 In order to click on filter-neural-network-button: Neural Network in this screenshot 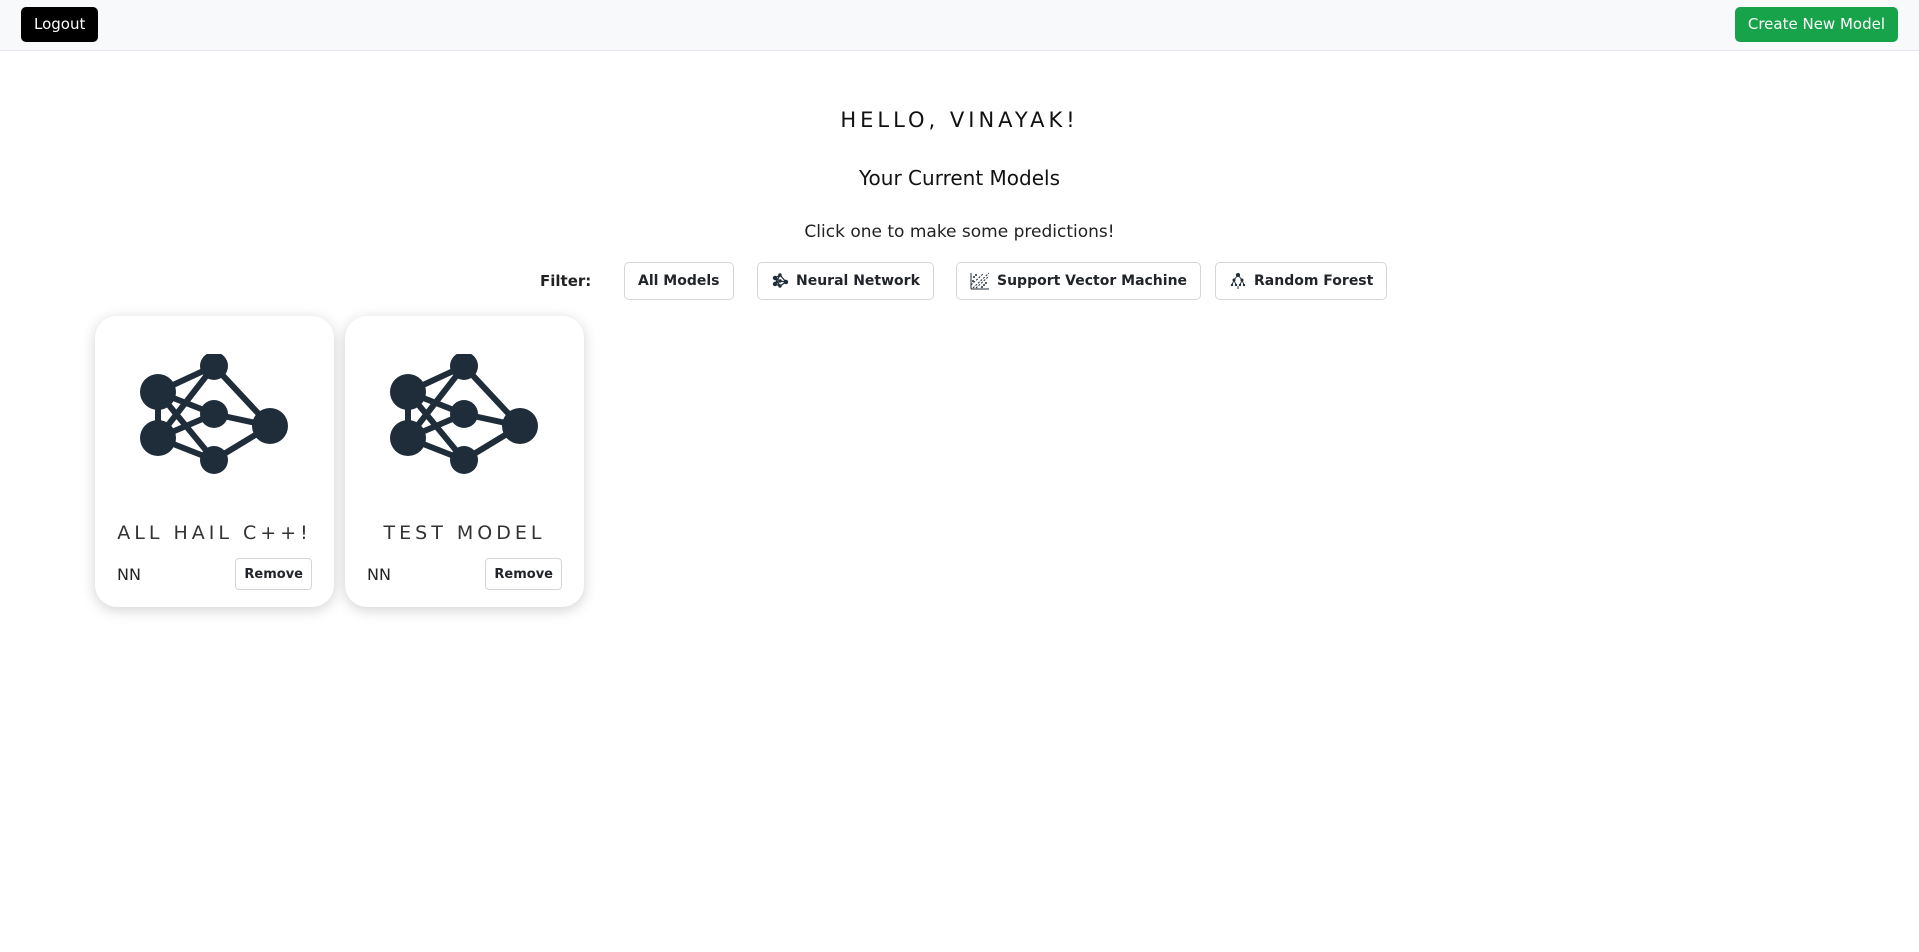, I will do `click(845, 281)`.